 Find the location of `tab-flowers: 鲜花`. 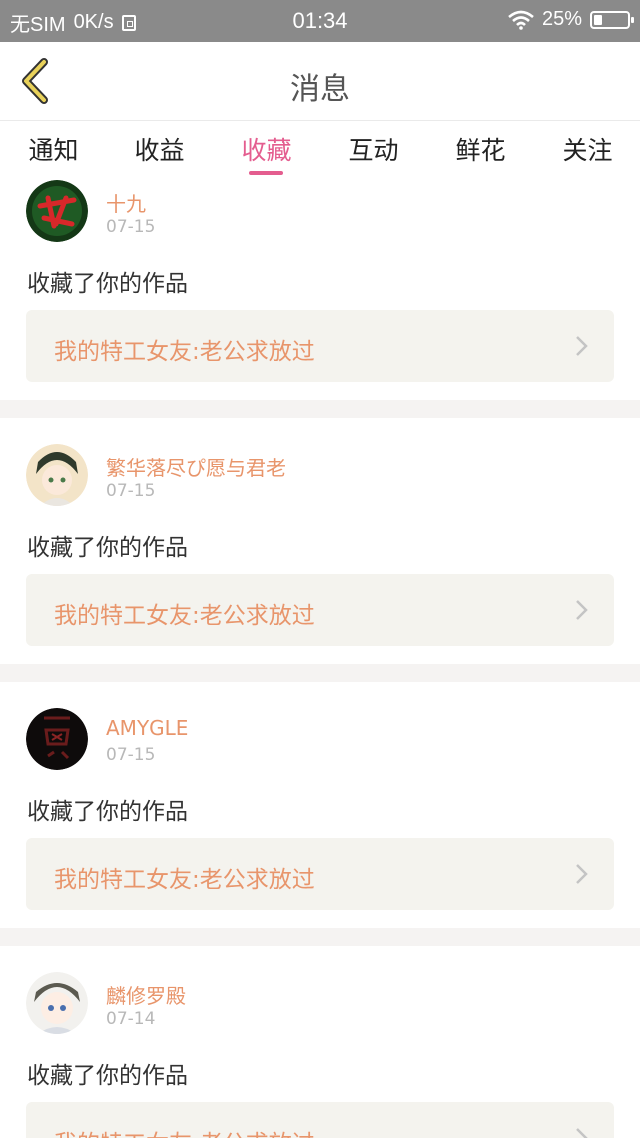

tab-flowers: 鲜花 is located at coordinates (480, 149).